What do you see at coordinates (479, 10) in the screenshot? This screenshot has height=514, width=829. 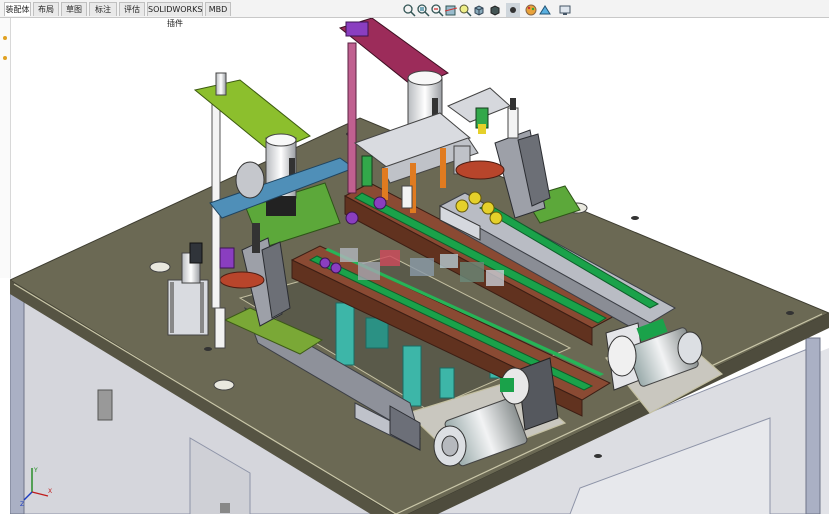 I see `view-orientation-icon` at bounding box center [479, 10].